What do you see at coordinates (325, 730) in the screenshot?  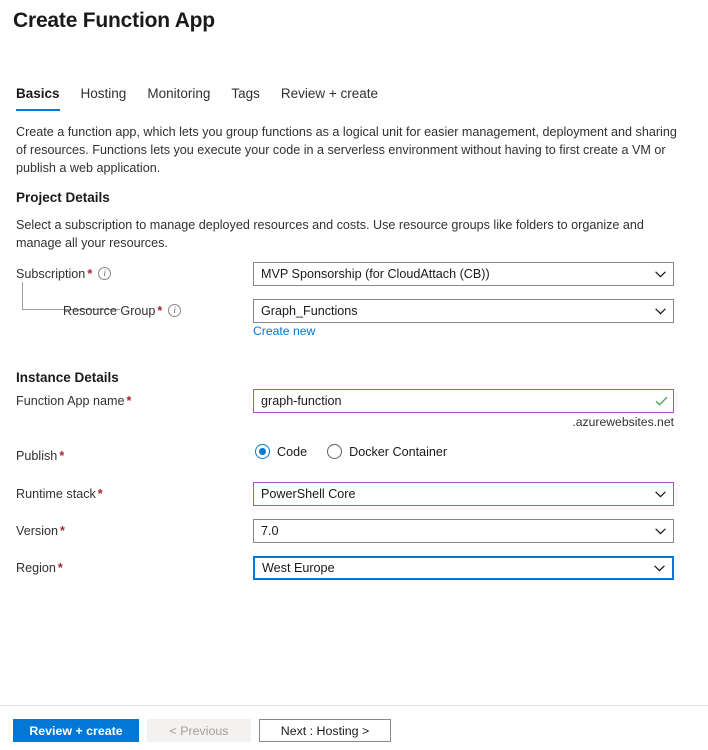 I see `next-hosting-button: Next : Hosting >` at bounding box center [325, 730].